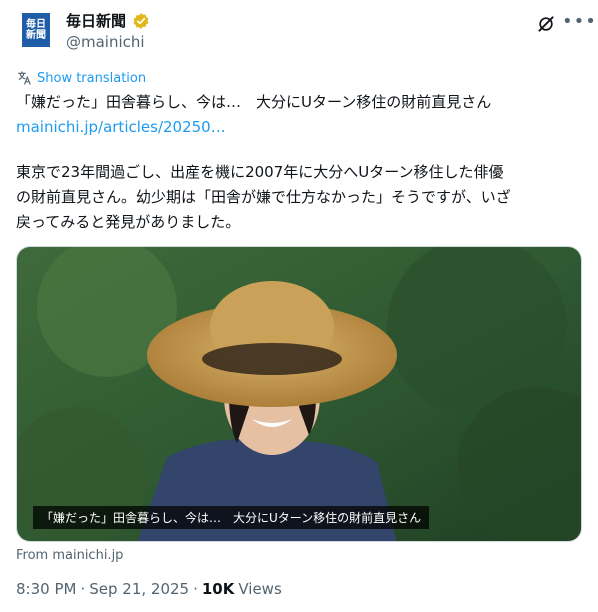  Describe the element at coordinates (141, 20) in the screenshot. I see `verified-badge-icon` at that location.